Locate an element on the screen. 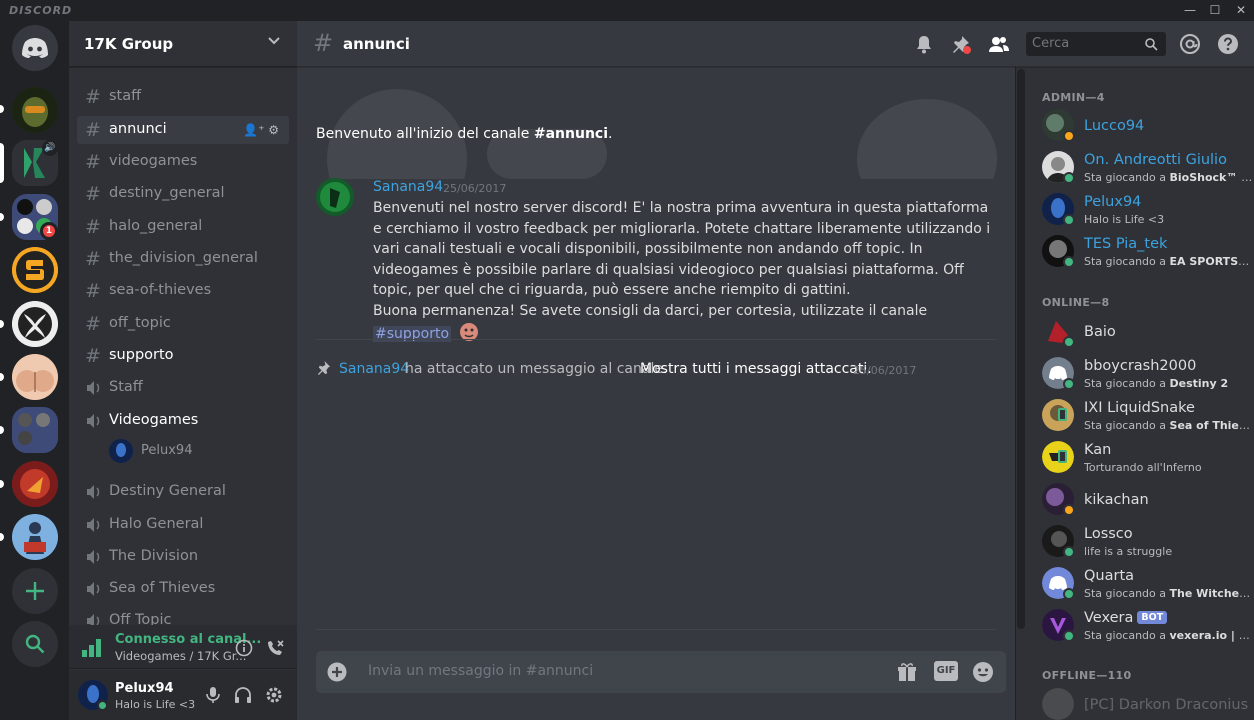 The width and height of the screenshot is (1254, 720). upload-plus-icon is located at coordinates (337, 672).